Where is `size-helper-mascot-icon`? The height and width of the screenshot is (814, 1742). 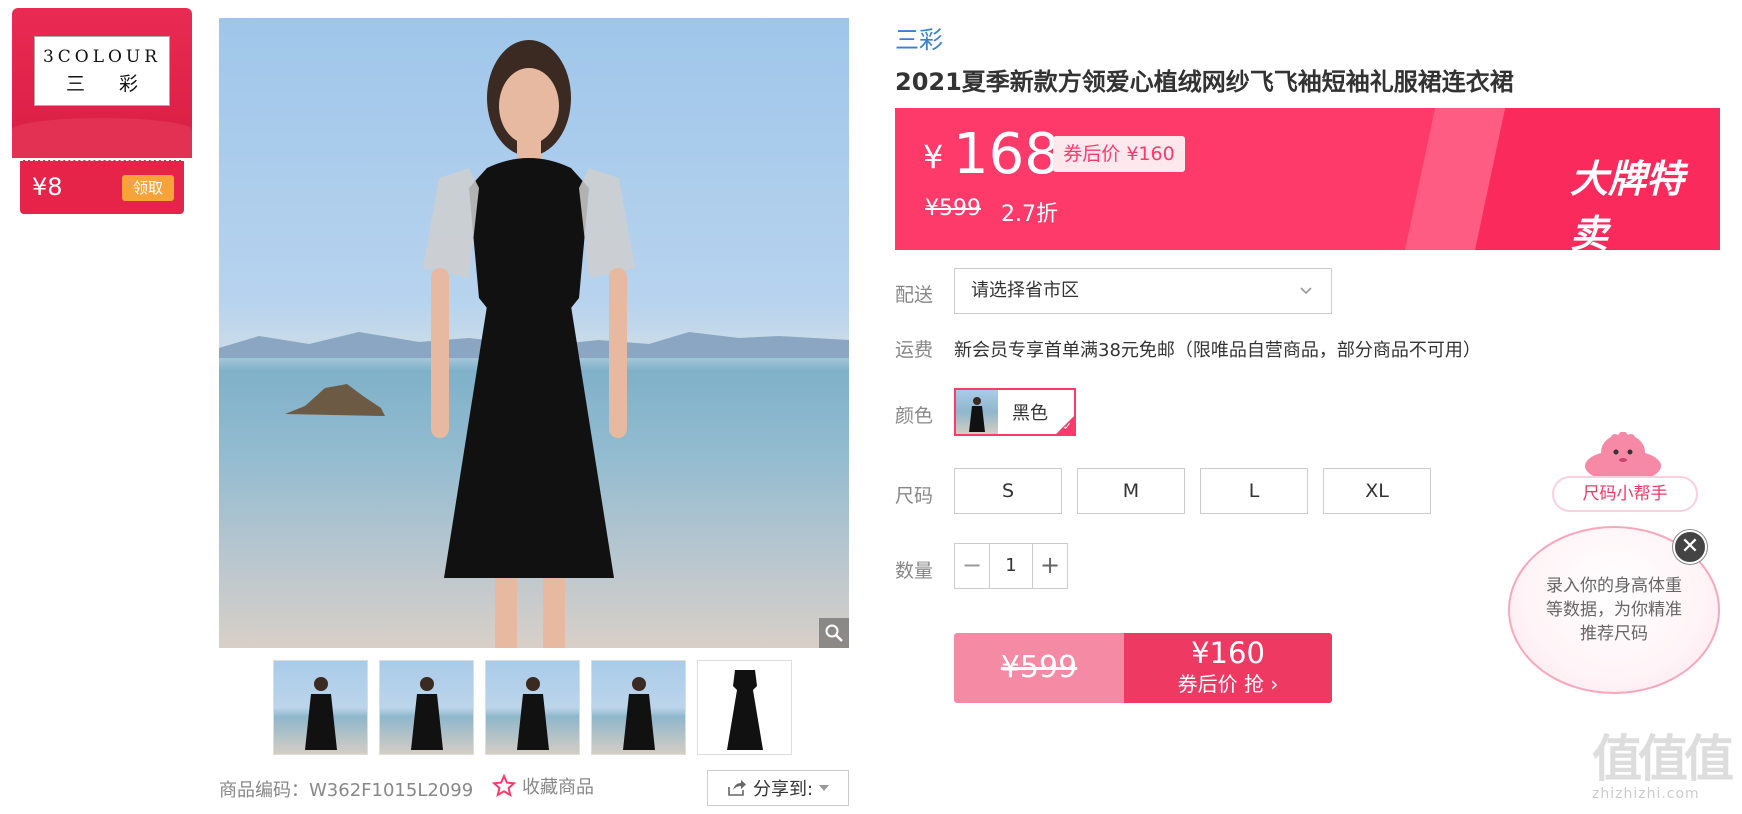 size-helper-mascot-icon is located at coordinates (1623, 456).